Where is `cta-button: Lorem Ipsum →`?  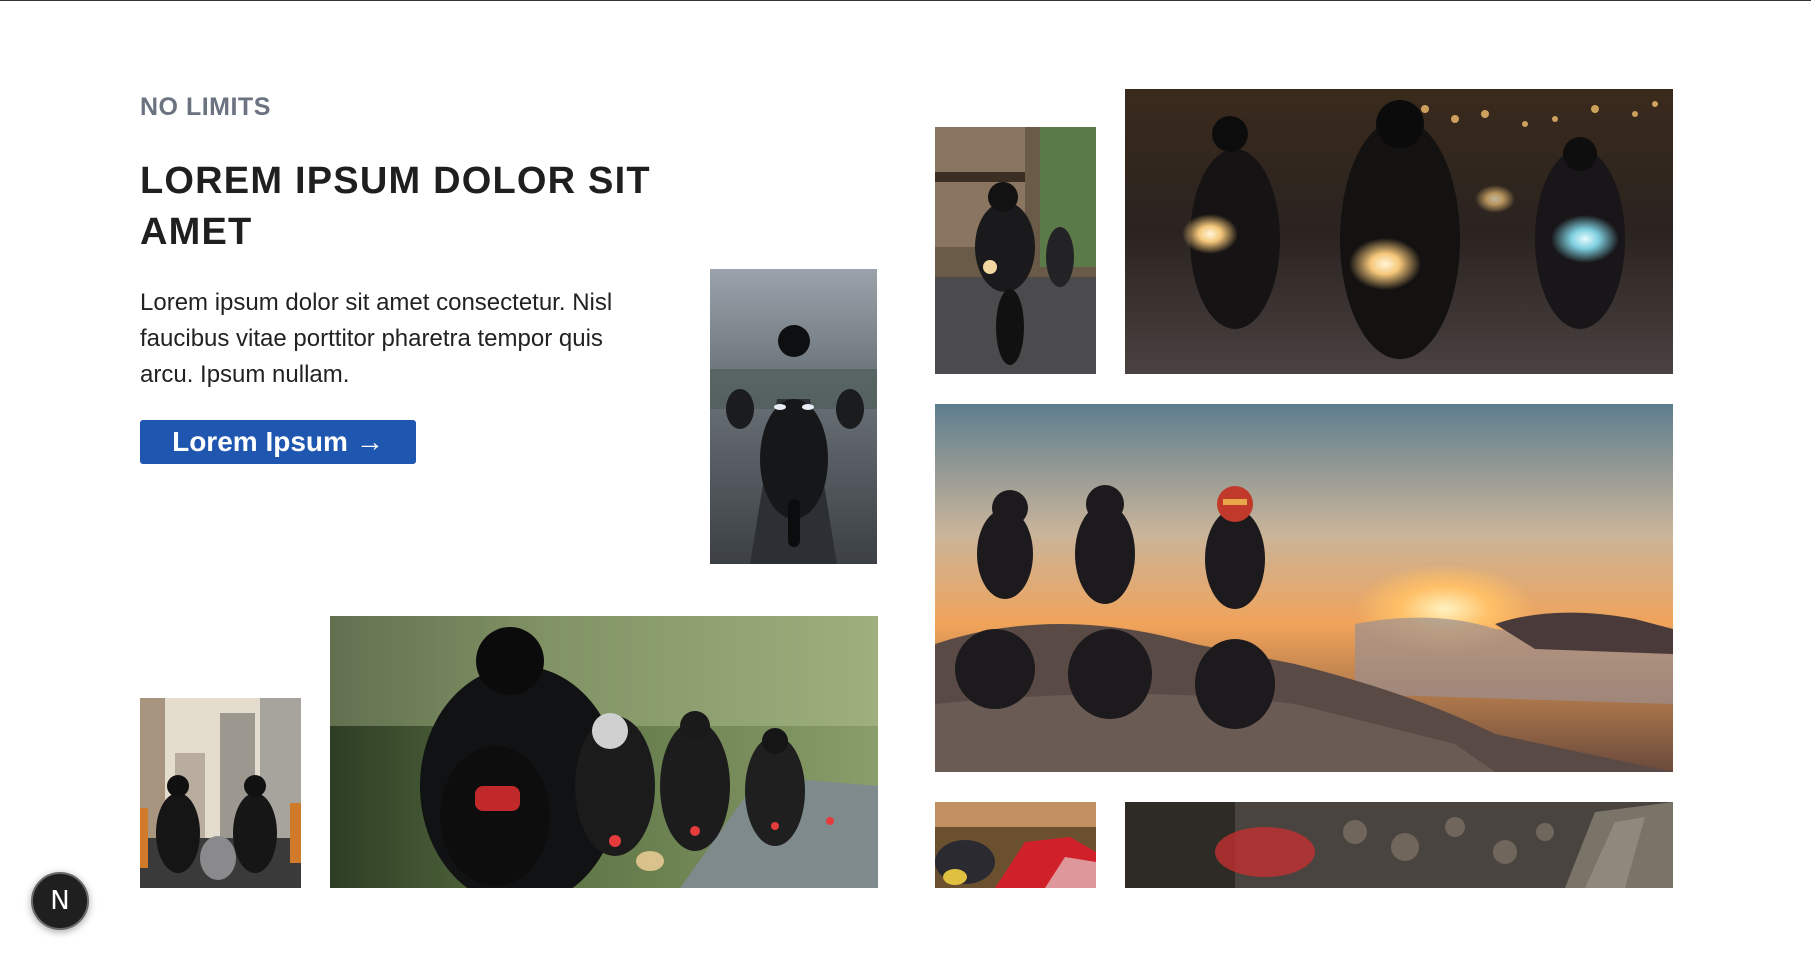
cta-button: Lorem Ipsum → is located at coordinates (278, 442).